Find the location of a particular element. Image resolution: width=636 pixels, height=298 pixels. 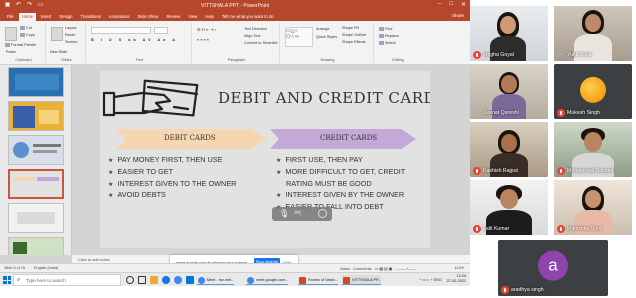

paste-icon is located at coordinates (11, 34).